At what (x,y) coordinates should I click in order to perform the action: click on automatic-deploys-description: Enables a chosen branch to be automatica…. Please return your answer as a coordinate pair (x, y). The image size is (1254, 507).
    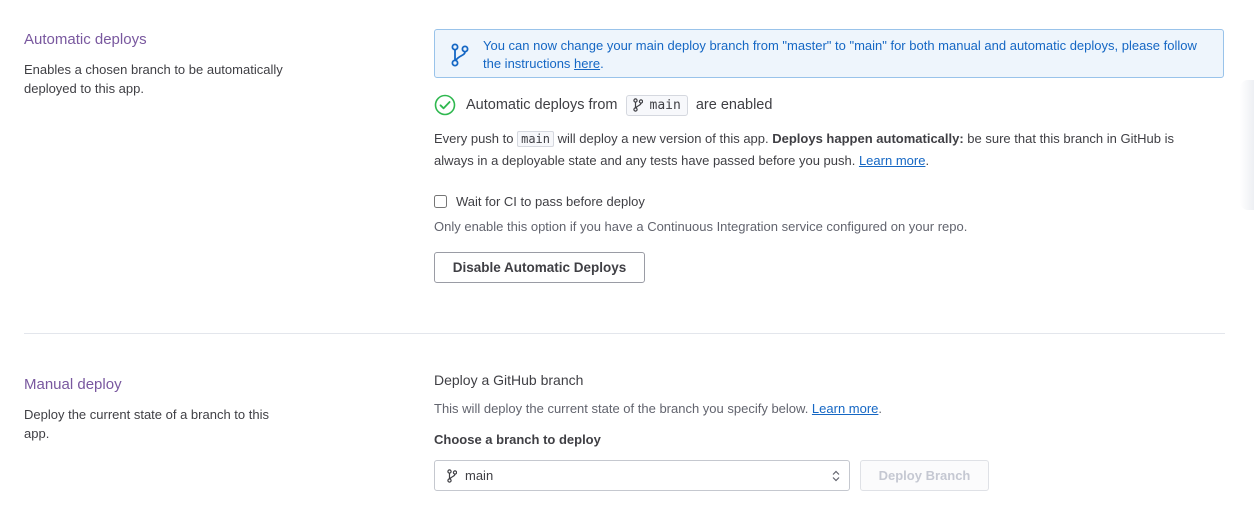
    Looking at the image, I should click on (153, 79).